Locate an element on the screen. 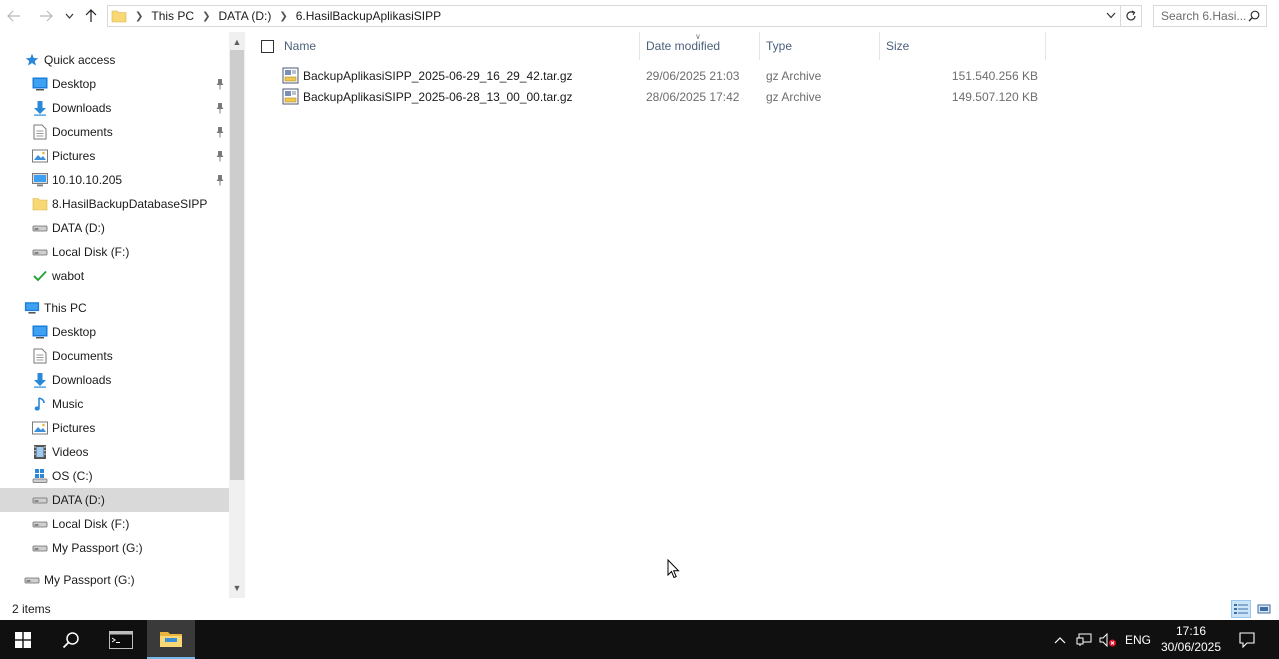 The height and width of the screenshot is (659, 1279). start-button is located at coordinates (23, 639).